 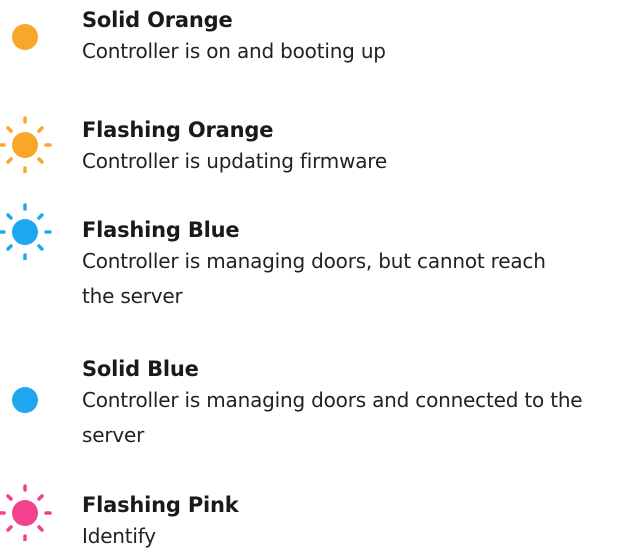 What do you see at coordinates (30, 398) in the screenshot?
I see `solid-blue-led-icon` at bounding box center [30, 398].